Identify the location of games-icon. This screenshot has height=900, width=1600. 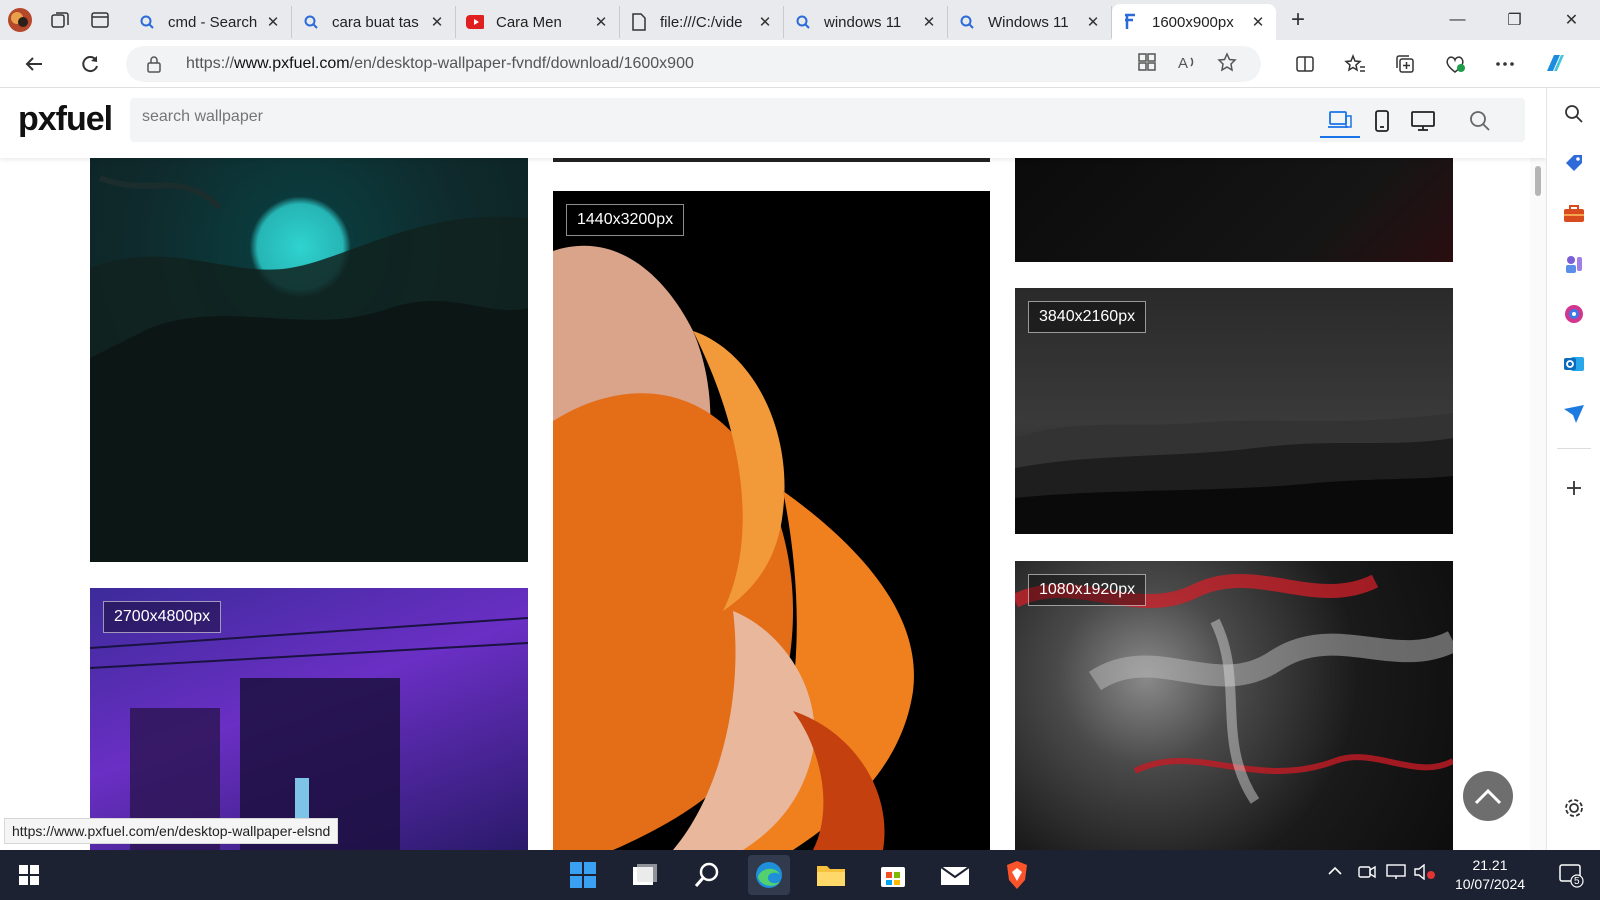
(1574, 264).